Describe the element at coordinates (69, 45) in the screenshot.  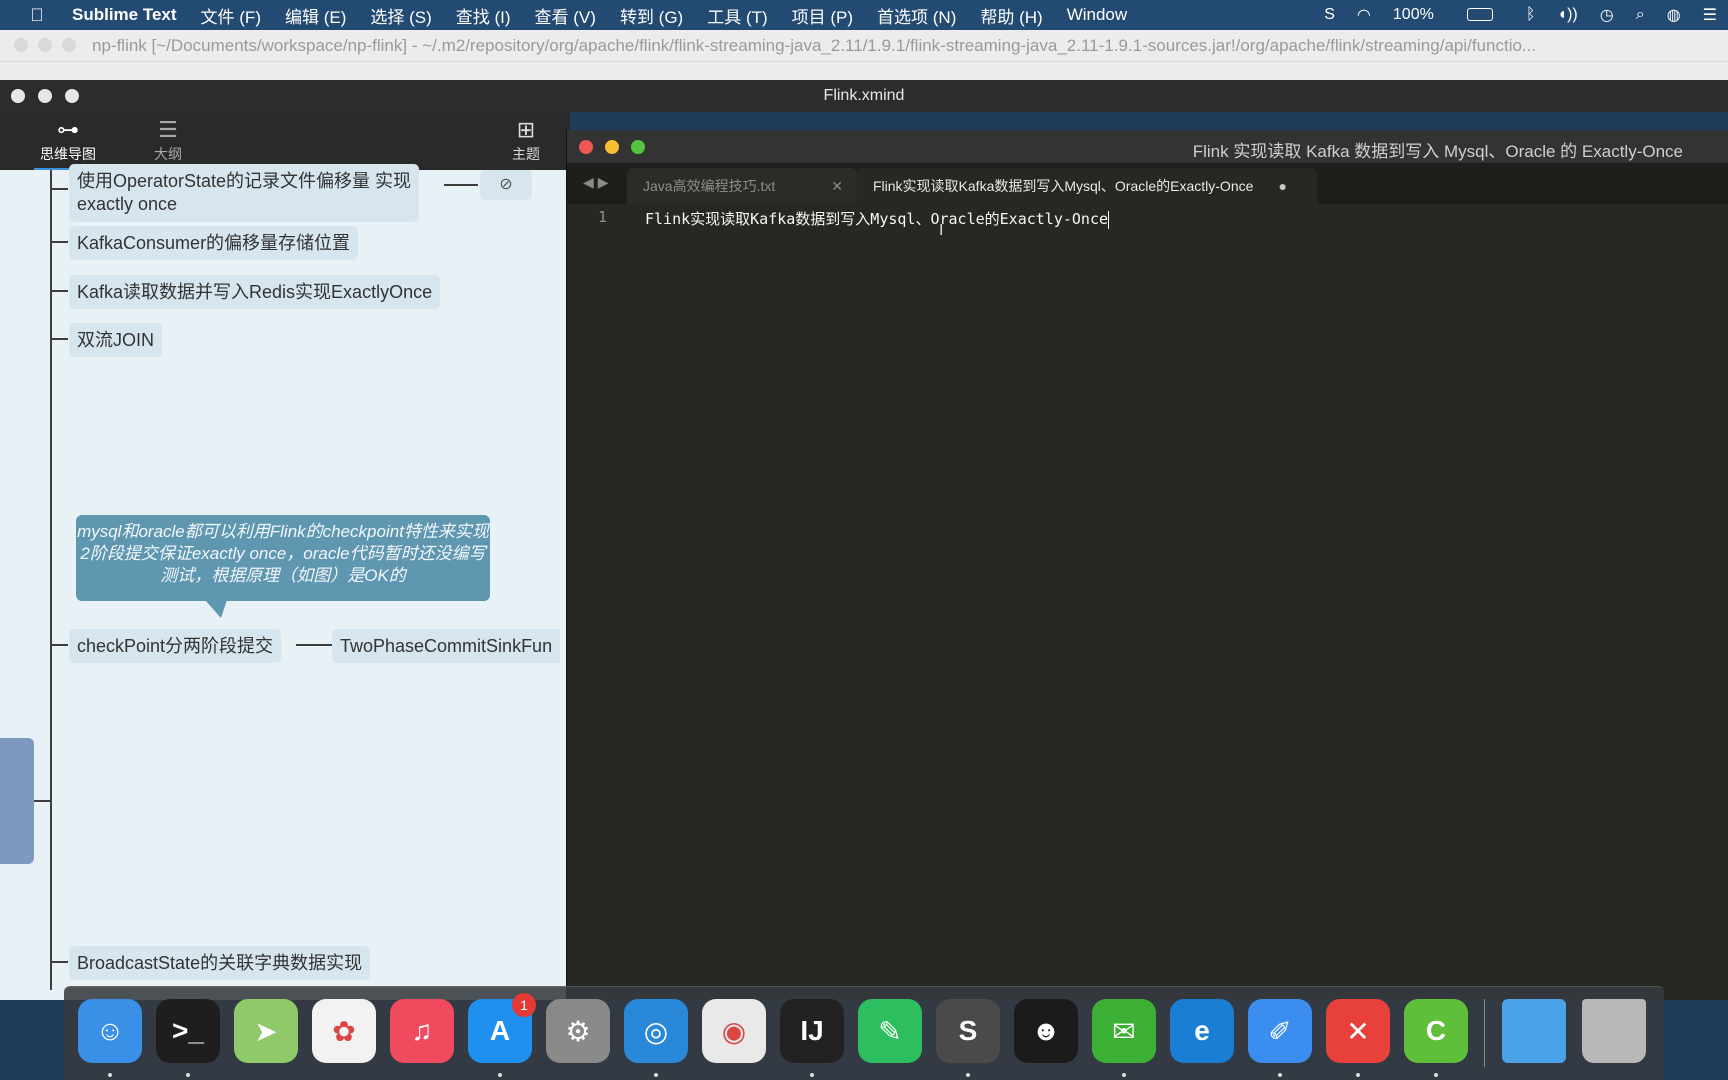
I see `idea-zoom-button` at that location.